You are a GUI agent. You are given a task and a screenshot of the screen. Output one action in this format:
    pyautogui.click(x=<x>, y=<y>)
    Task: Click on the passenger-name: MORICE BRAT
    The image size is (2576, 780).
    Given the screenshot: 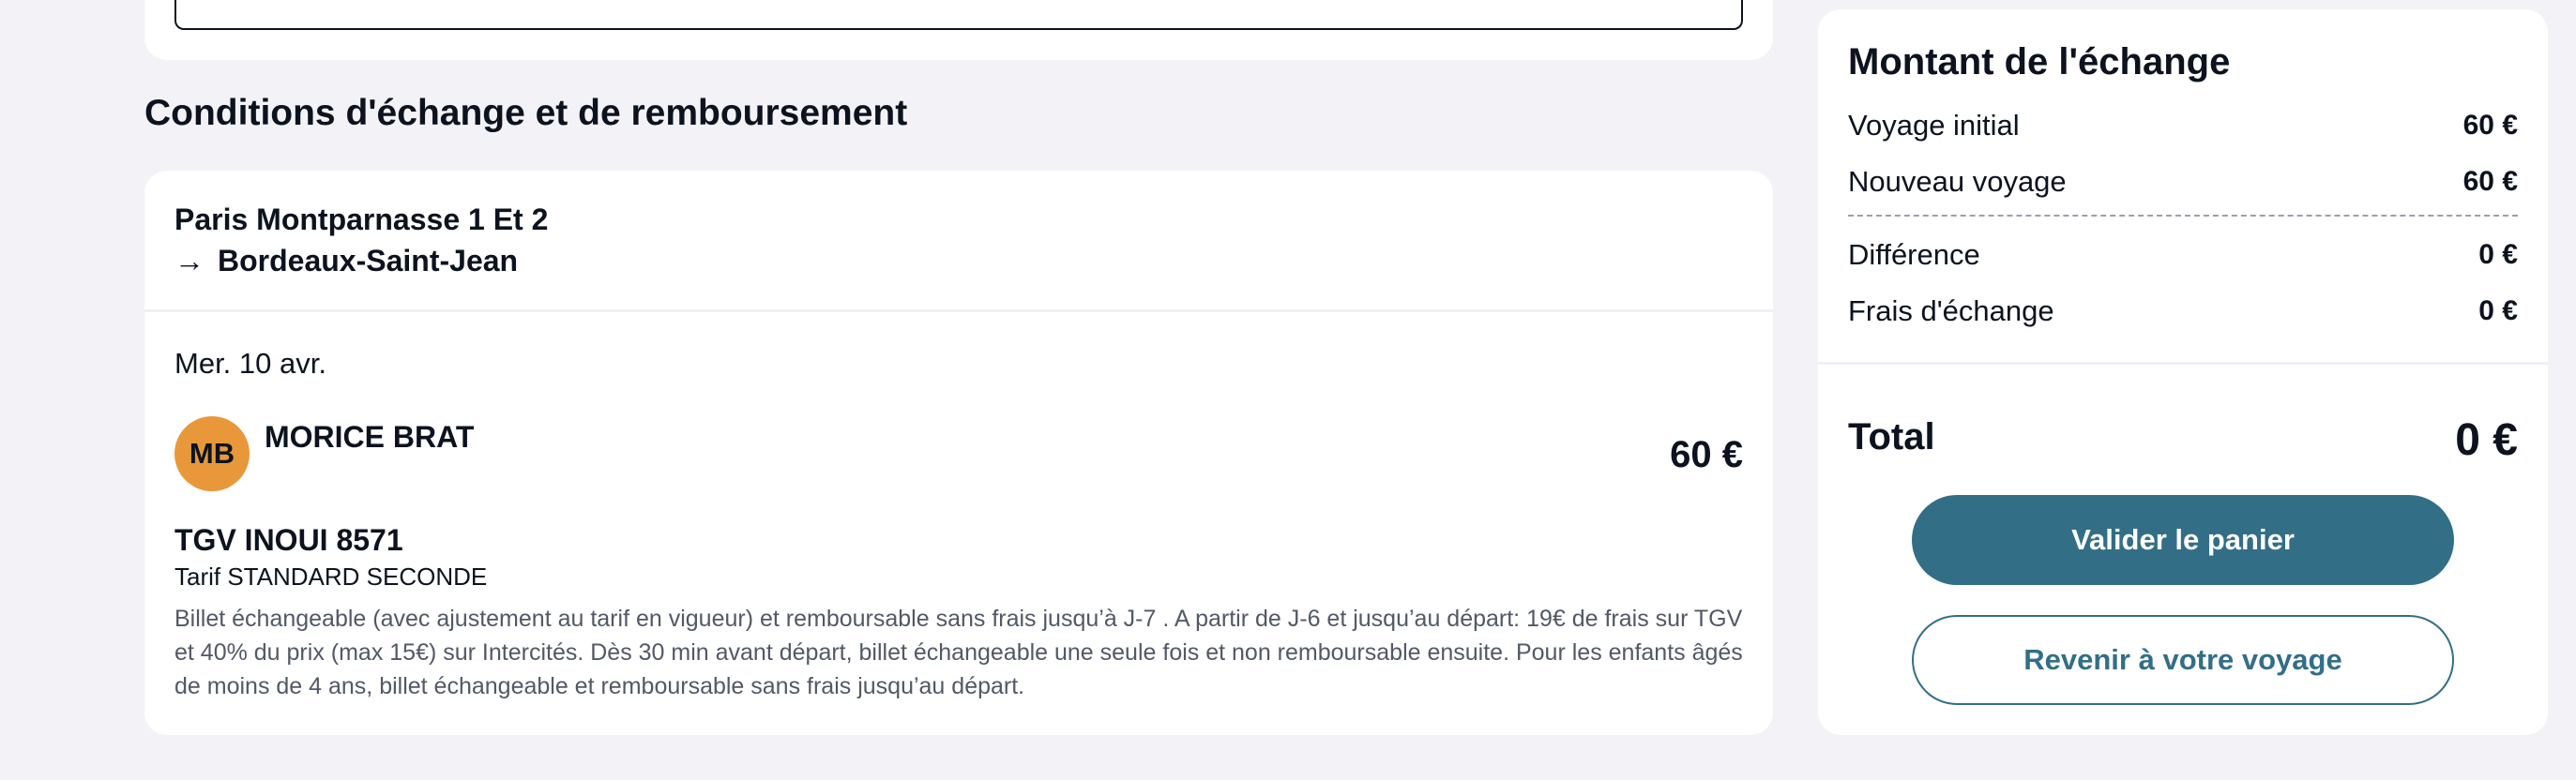 What is the action you would take?
    pyautogui.click(x=370, y=437)
    